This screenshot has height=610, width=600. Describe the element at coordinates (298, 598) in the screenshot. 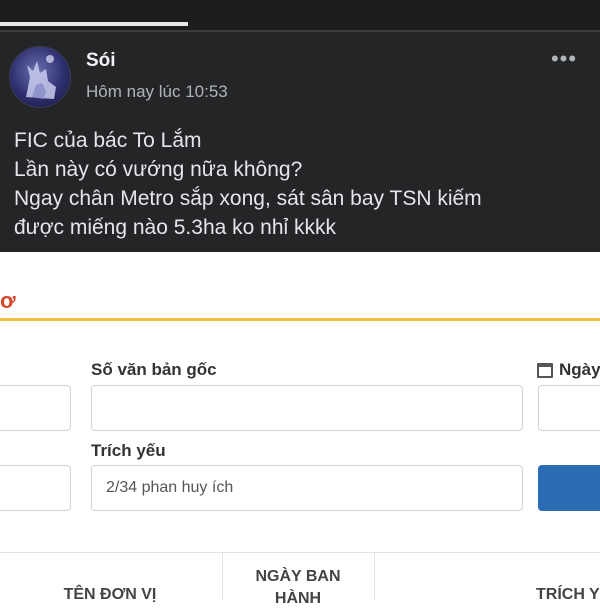

I see `th-ngay-ban-hanh-line2: HÀNH` at that location.